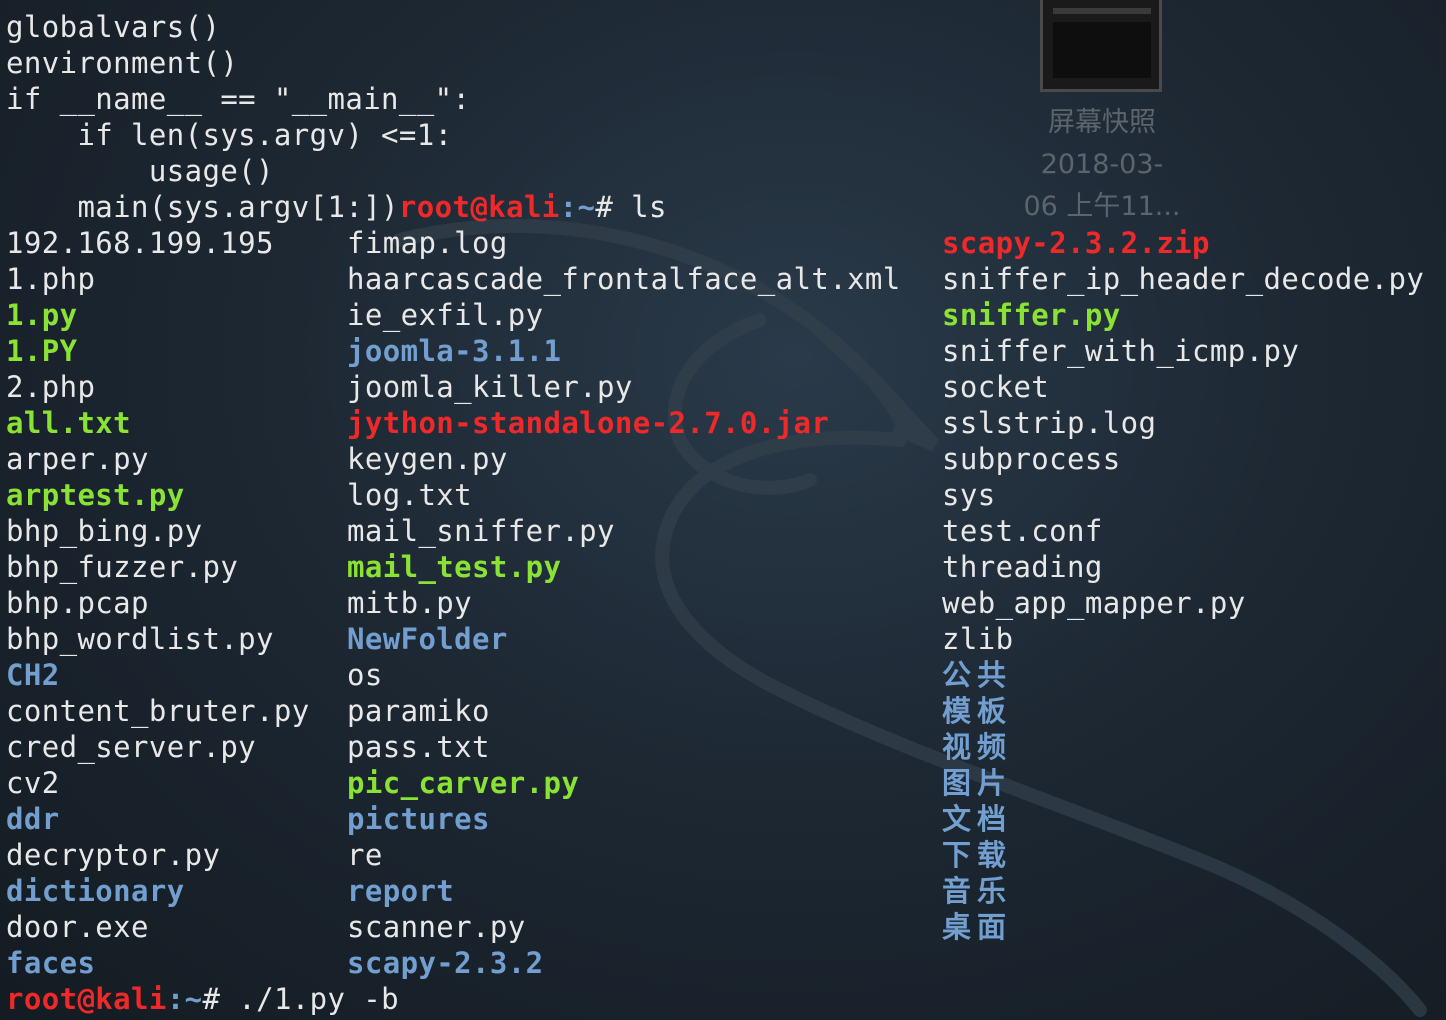  Describe the element at coordinates (445, 315) in the screenshot. I see `file-entry: ie_exfil.py` at that location.